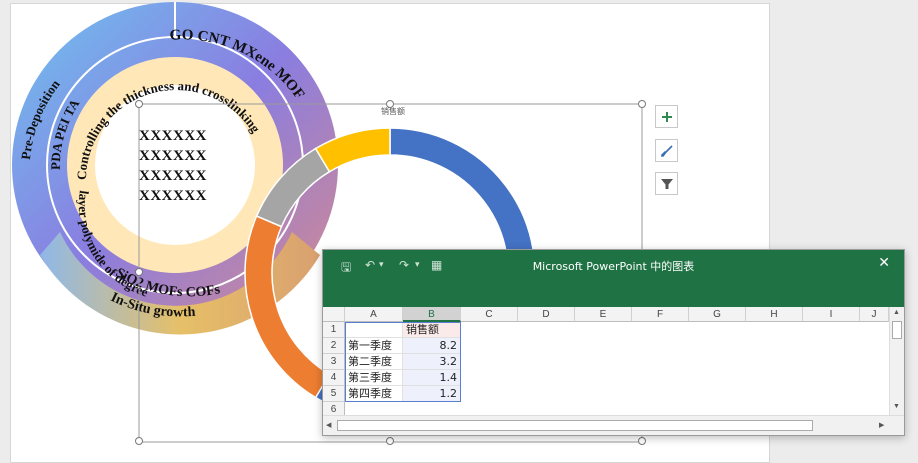  I want to click on column-header-d: D, so click(546, 314).